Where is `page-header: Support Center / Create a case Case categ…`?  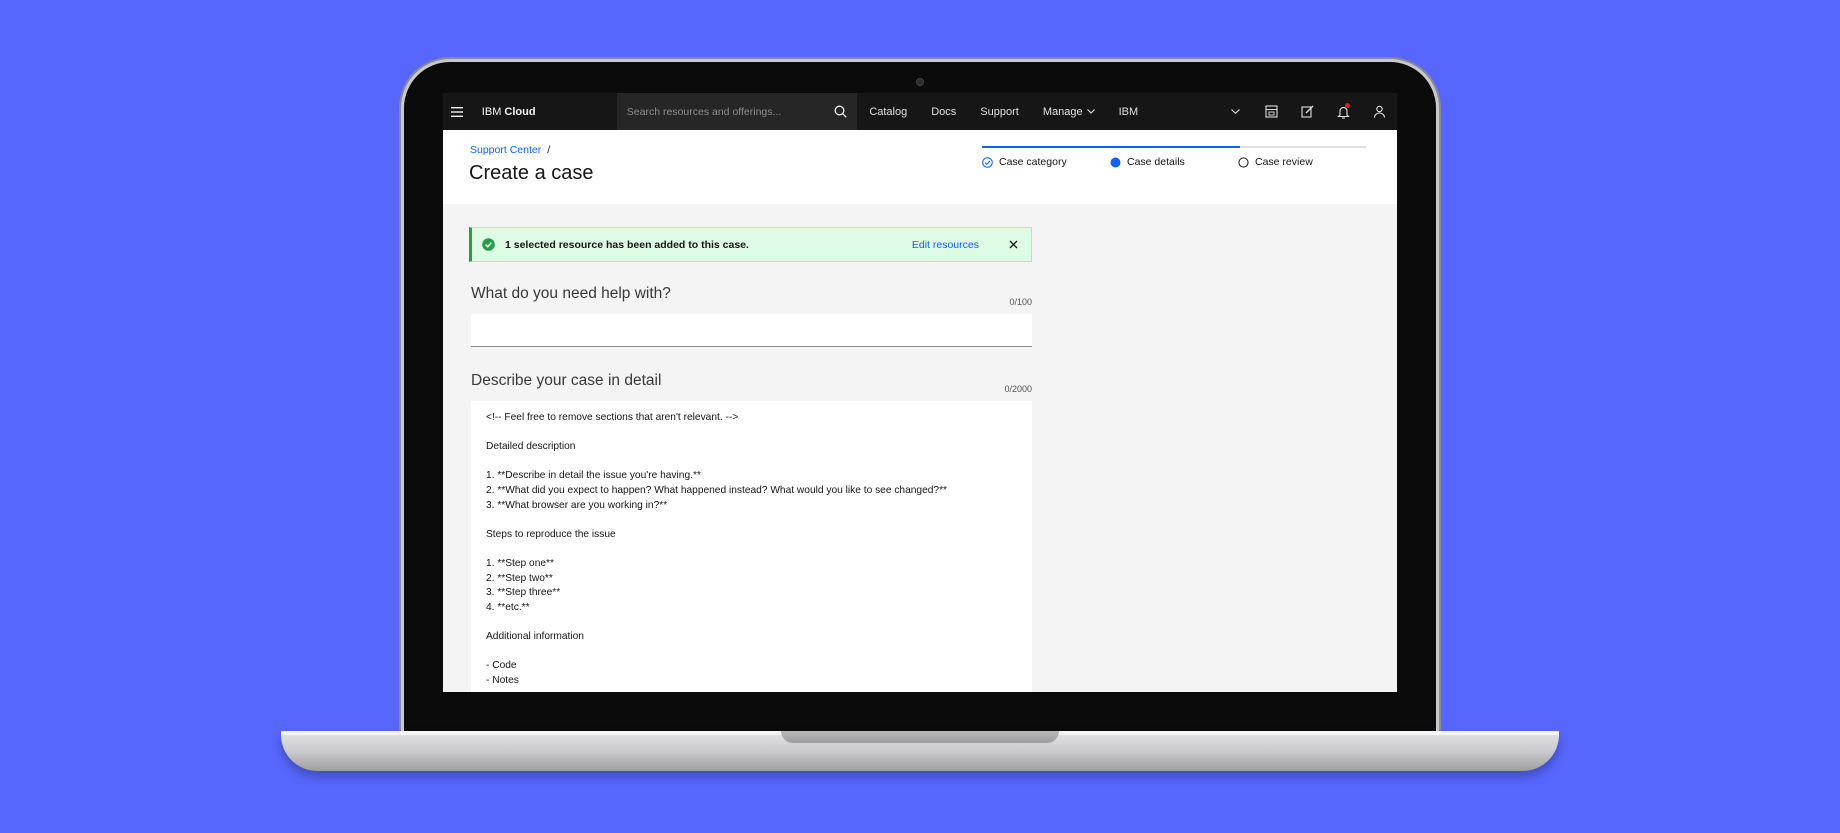
page-header: Support Center / Create a case Case categ… is located at coordinates (920, 167).